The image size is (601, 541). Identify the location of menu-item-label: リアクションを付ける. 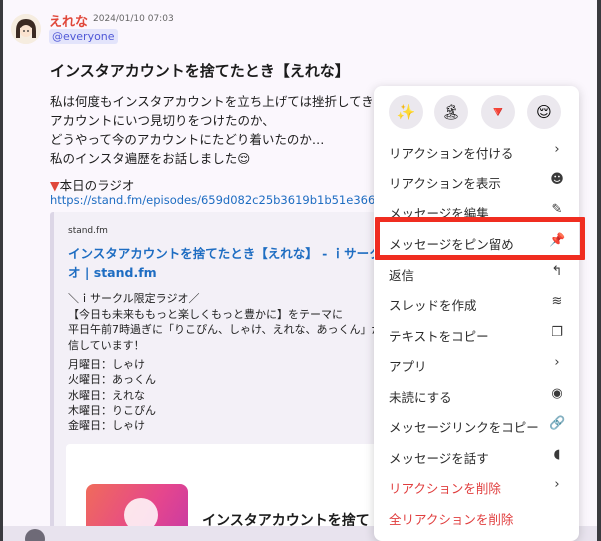
(451, 153).